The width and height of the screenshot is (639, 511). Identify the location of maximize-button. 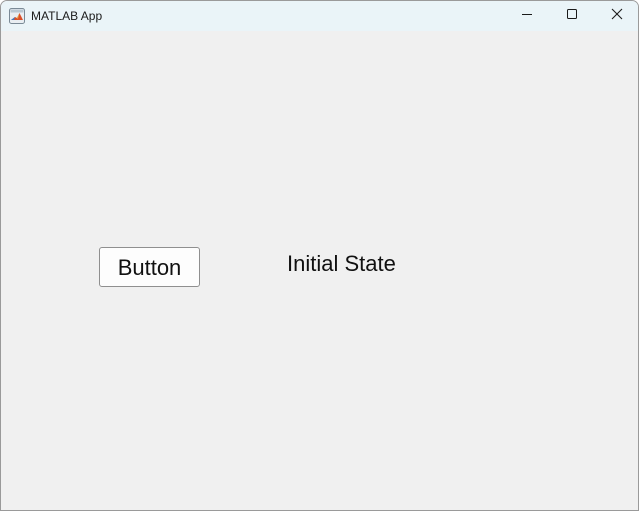
(572, 16).